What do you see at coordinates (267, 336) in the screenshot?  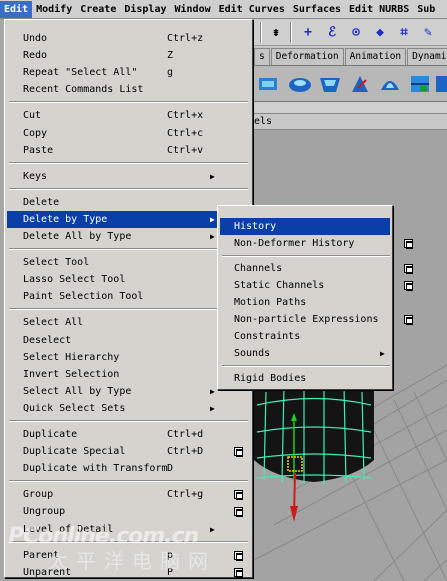 I see `menu-item-label: Constraints` at bounding box center [267, 336].